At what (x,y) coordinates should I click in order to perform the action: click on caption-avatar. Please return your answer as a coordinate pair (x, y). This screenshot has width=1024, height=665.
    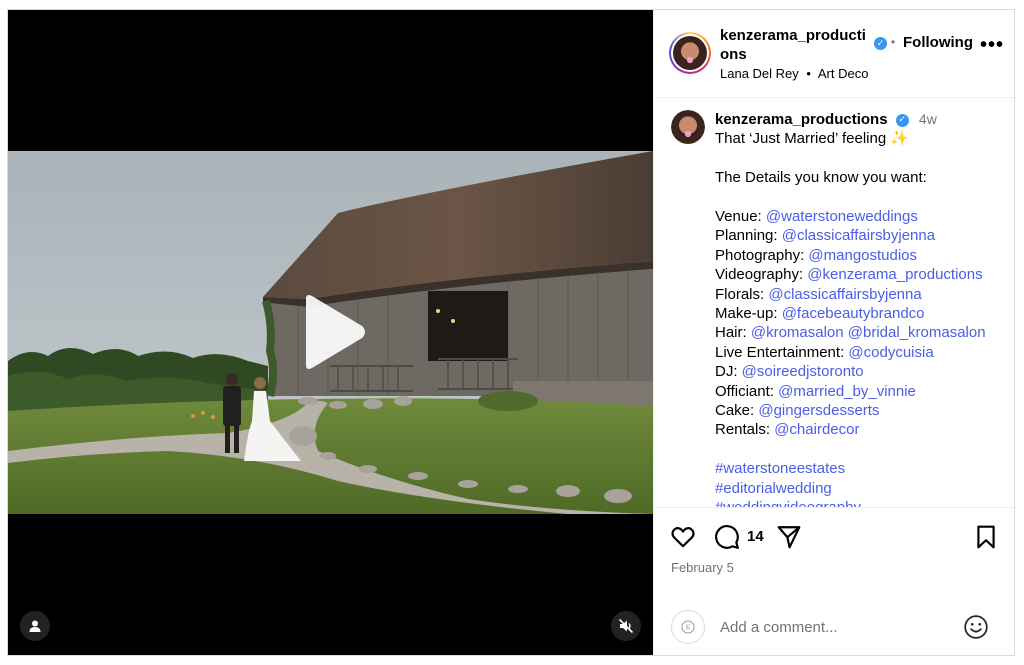
    Looking at the image, I should click on (688, 127).